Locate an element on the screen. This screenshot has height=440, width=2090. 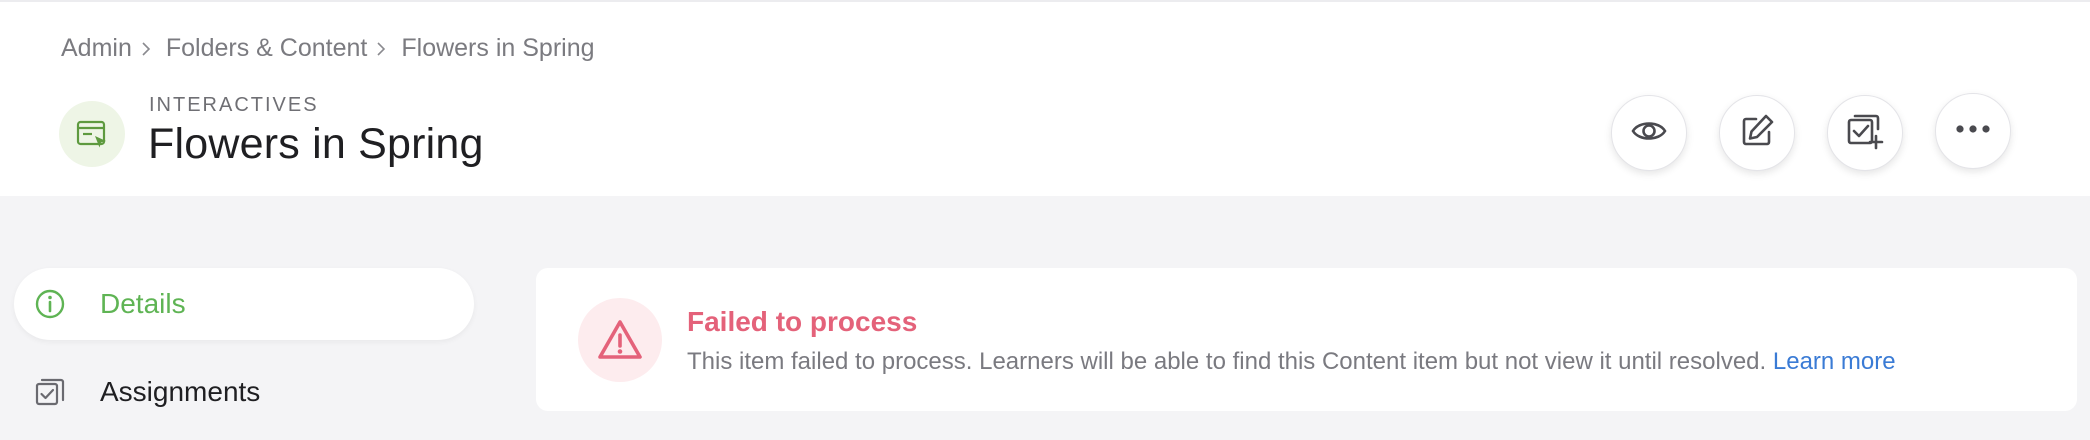
more-icon is located at coordinates (1973, 131).